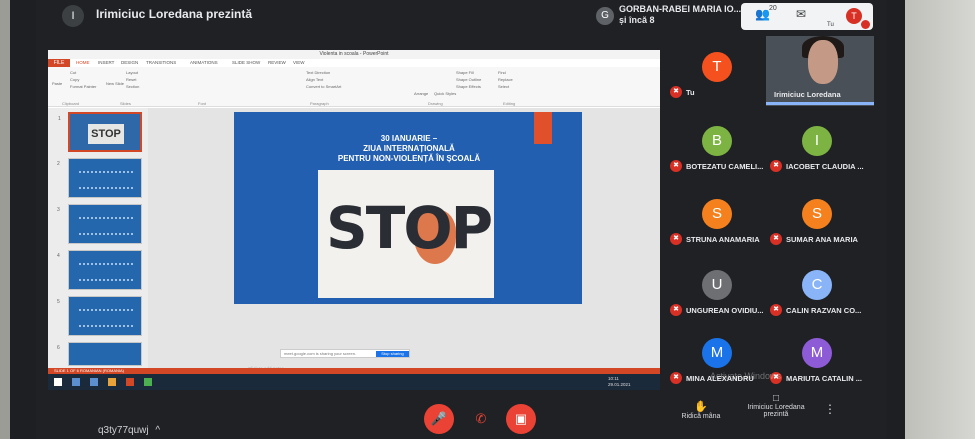  I want to click on ppt-tab-insert: INSERT, so click(106, 62).